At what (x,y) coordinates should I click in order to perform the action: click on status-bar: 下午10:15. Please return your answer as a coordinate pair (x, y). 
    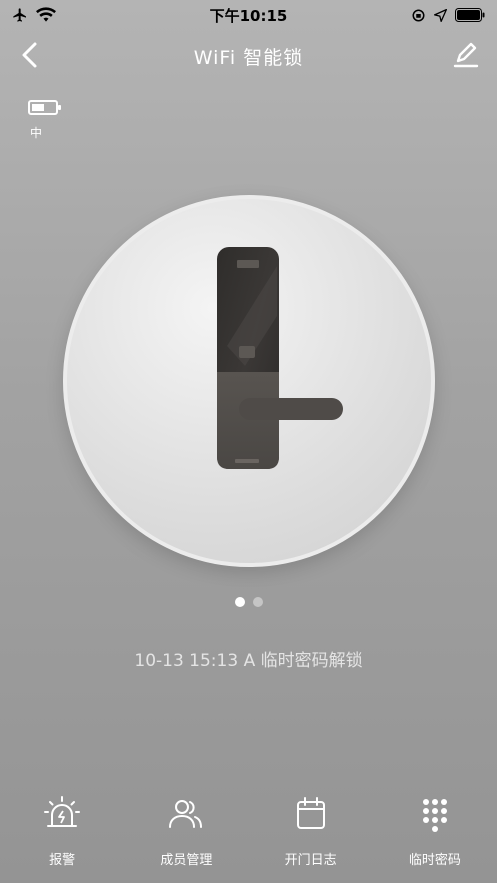
    Looking at the image, I should click on (248, 15).